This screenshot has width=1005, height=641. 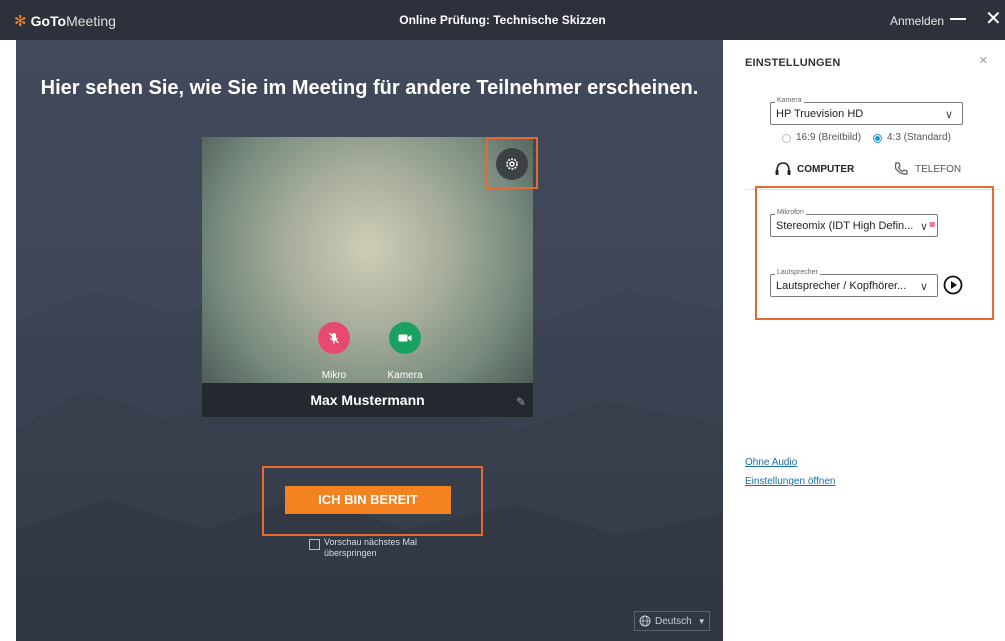 I want to click on skip-preview-line1: Vorschau nächstes Mal, so click(x=371, y=542).